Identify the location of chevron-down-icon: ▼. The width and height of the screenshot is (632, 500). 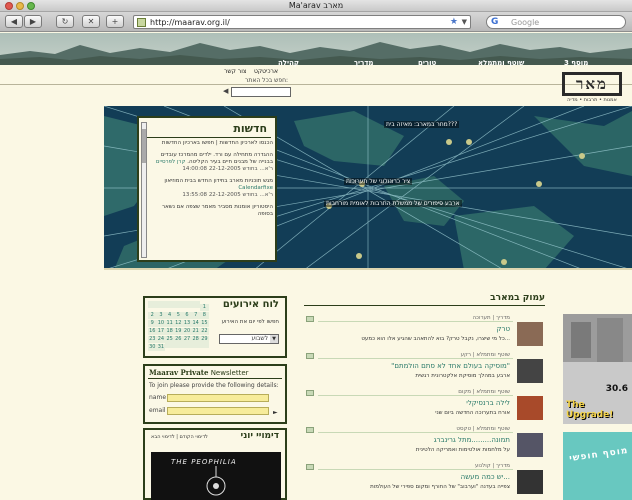
(274, 339).